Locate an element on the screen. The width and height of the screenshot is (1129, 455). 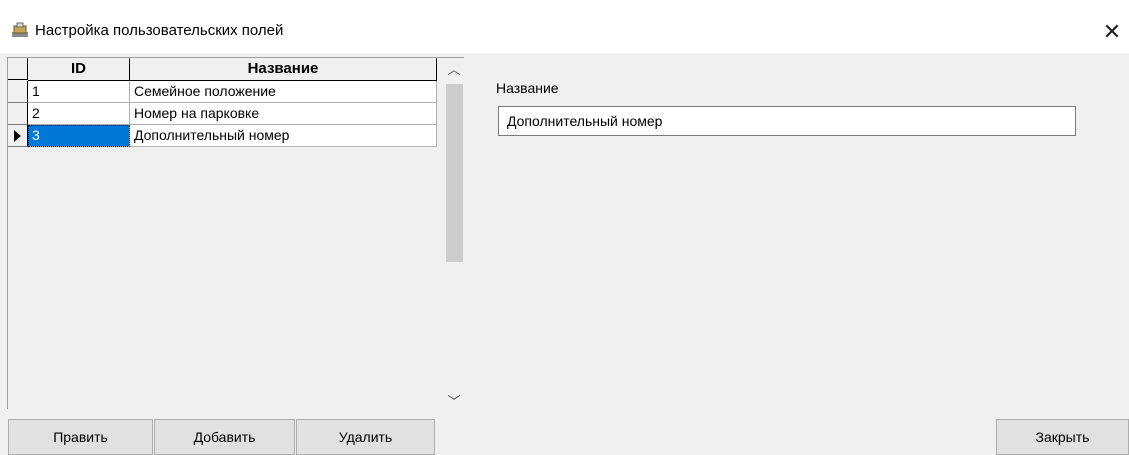
chevron-down-icon: ﹀ is located at coordinates (454, 401).